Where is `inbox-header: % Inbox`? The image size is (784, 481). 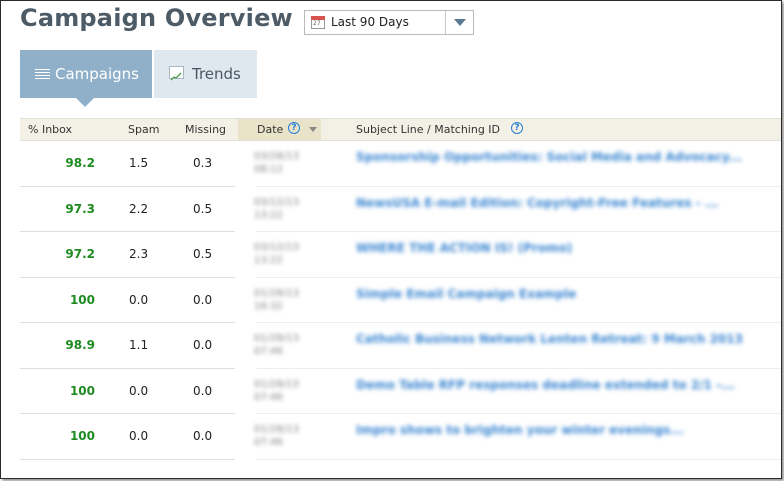 inbox-header: % Inbox is located at coordinates (50, 129).